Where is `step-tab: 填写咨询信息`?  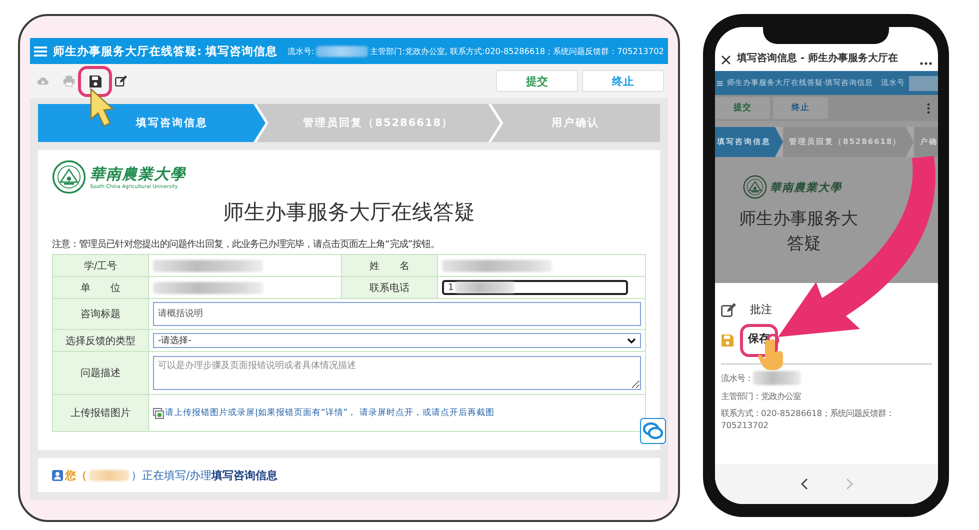
step-tab: 填写咨询信息 is located at coordinates (152, 123).